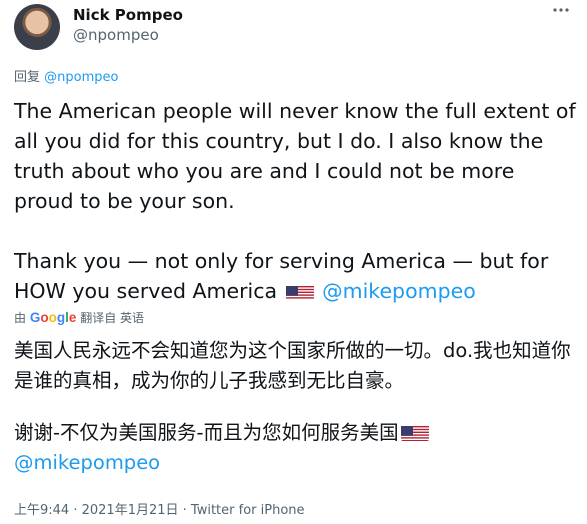 The image size is (587, 524). I want to click on tweet-time: 上午9:44, so click(41, 510).